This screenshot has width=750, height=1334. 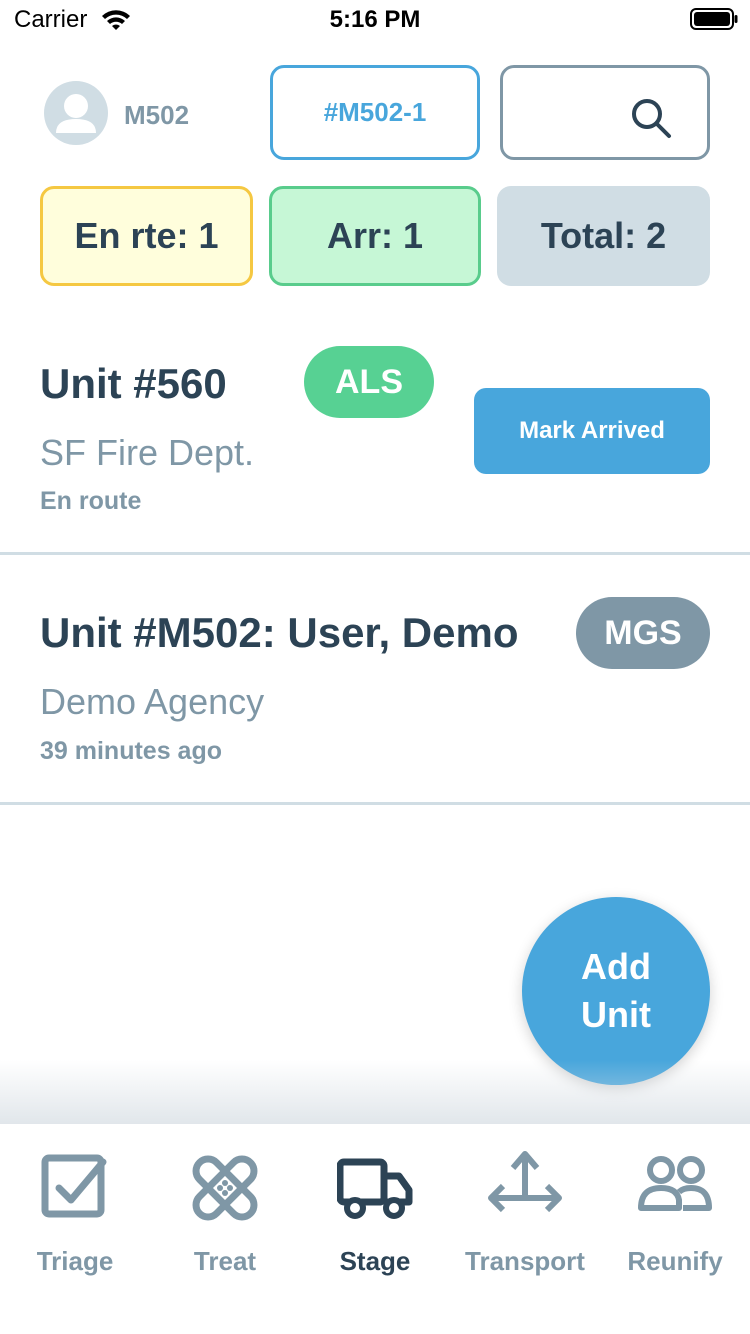 I want to click on avatar, so click(x=76, y=113).